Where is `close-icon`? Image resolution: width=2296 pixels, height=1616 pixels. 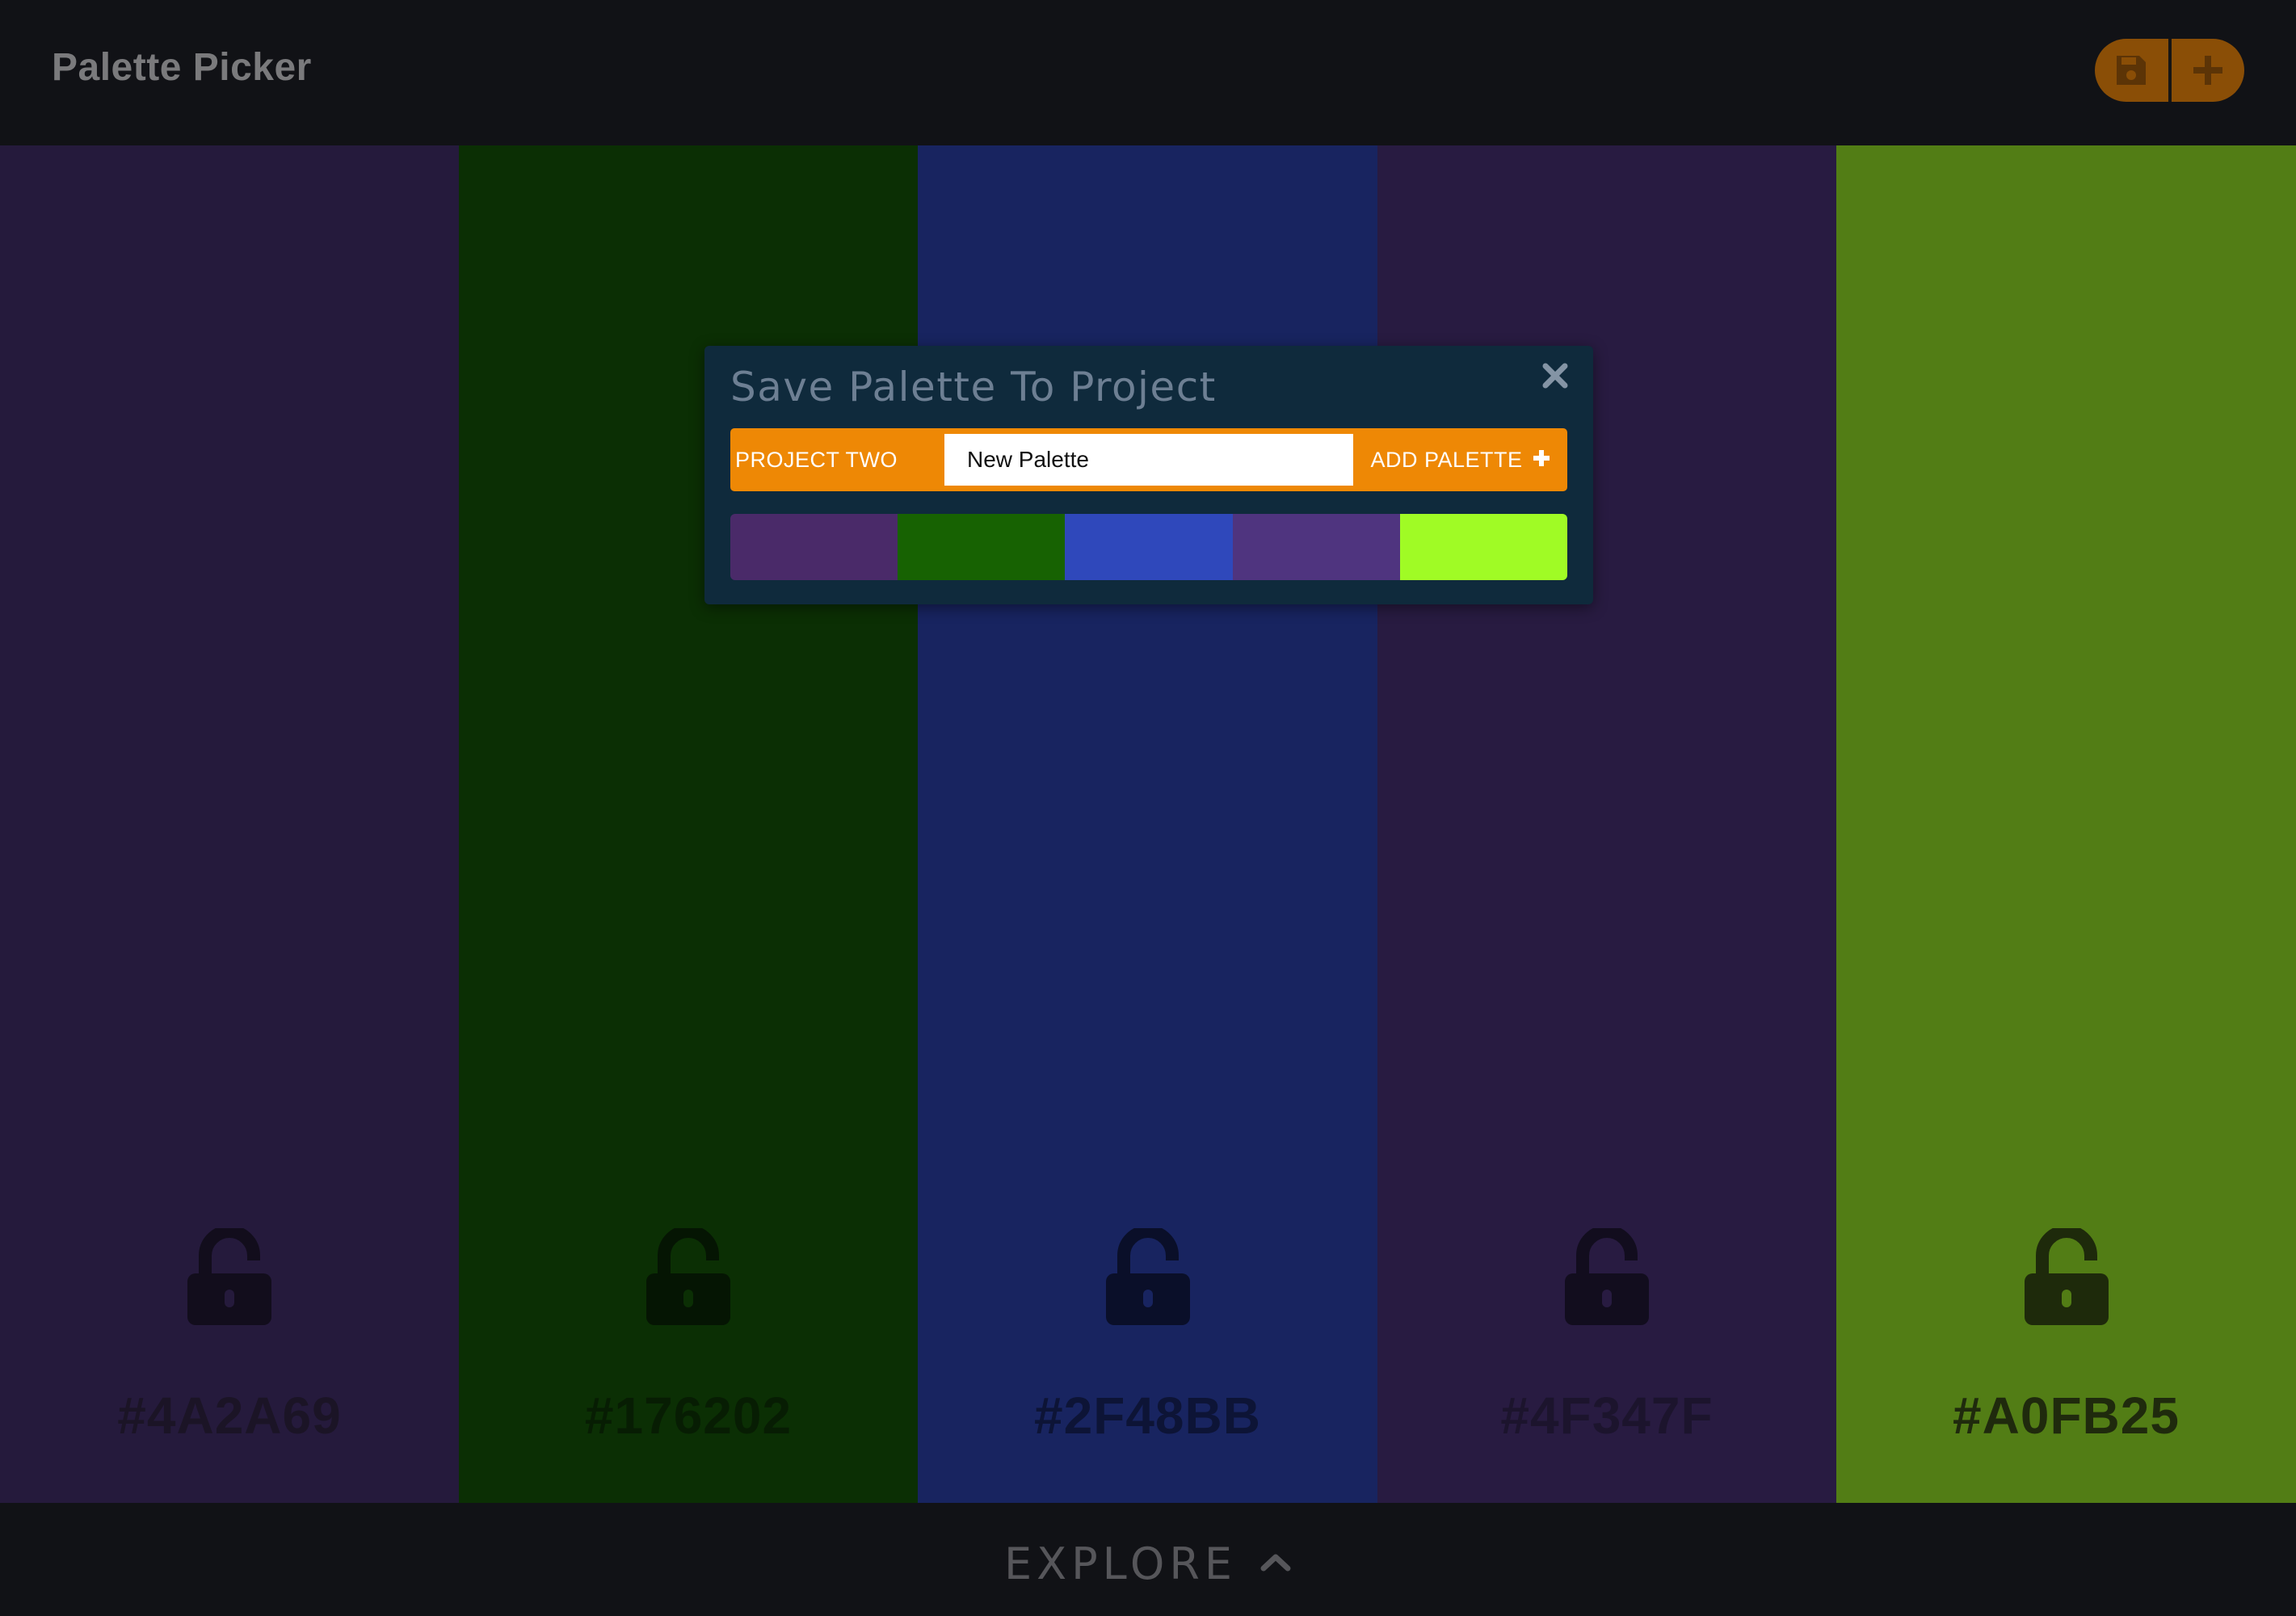
close-icon is located at coordinates (1555, 377).